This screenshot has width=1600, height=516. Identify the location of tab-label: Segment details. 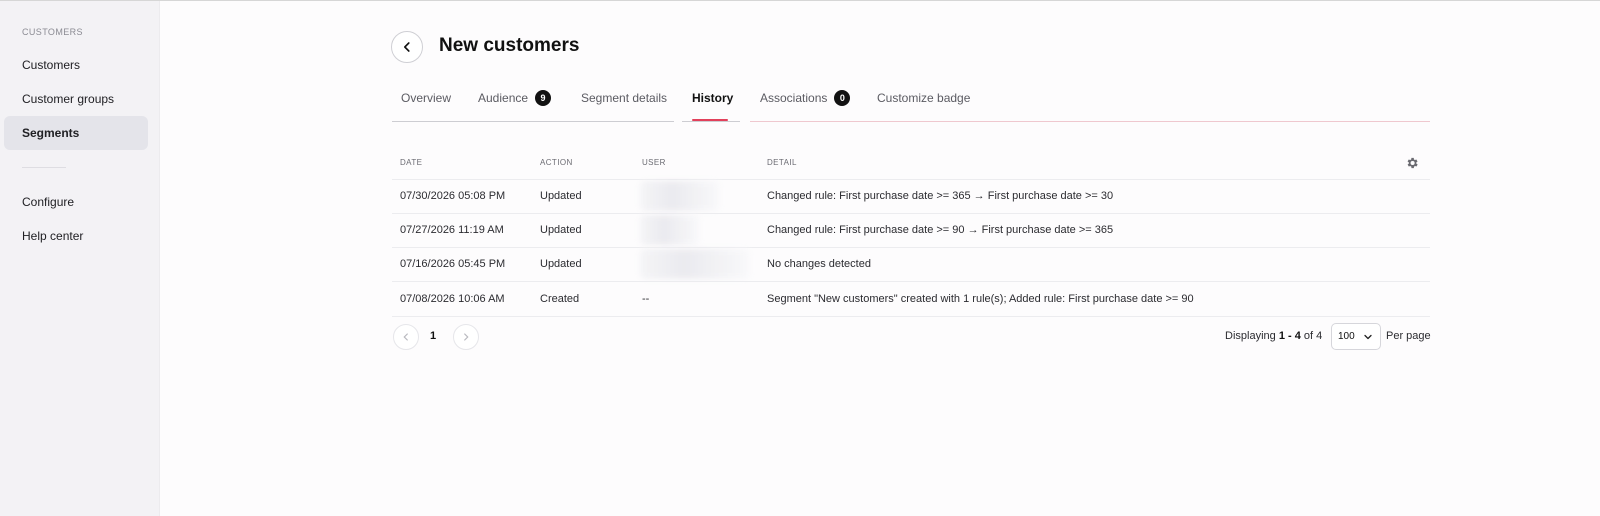
(624, 98).